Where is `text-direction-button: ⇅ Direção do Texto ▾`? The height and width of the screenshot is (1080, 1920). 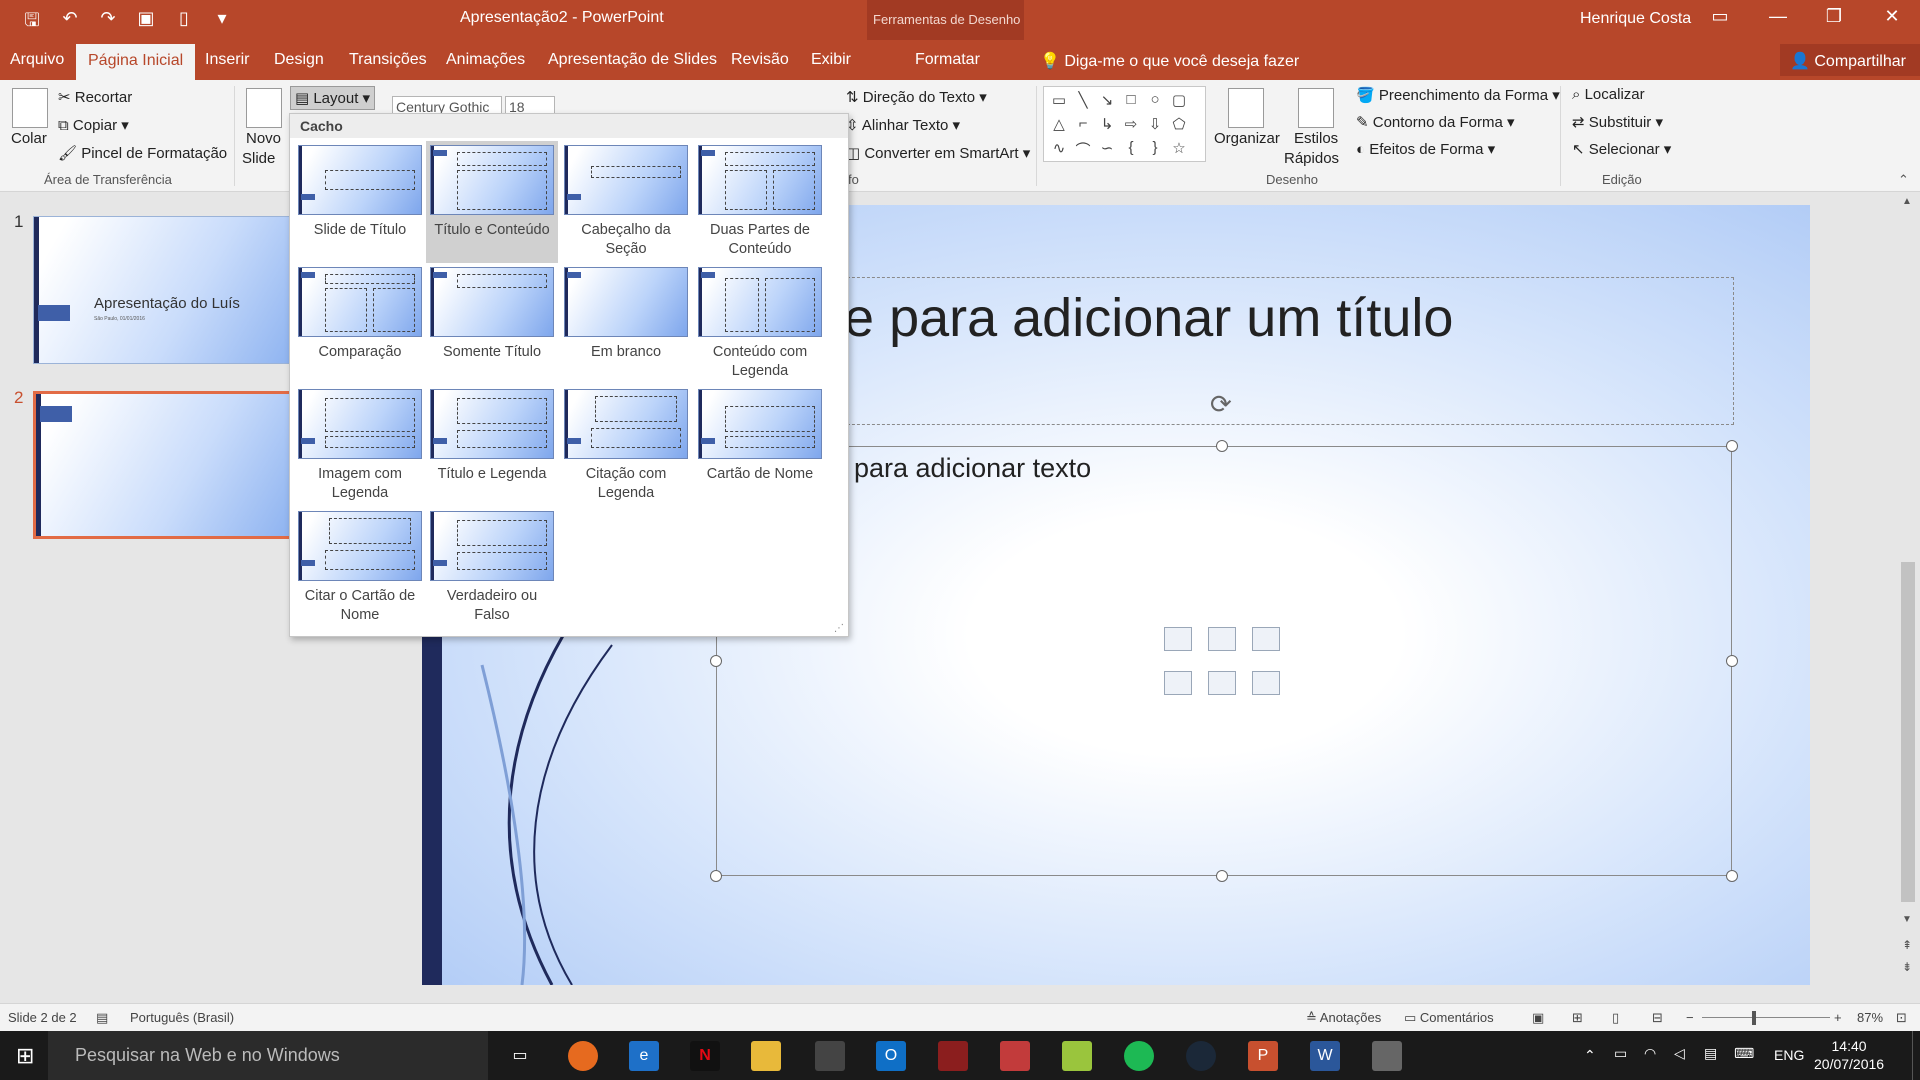 text-direction-button: ⇅ Direção do Texto ▾ is located at coordinates (916, 97).